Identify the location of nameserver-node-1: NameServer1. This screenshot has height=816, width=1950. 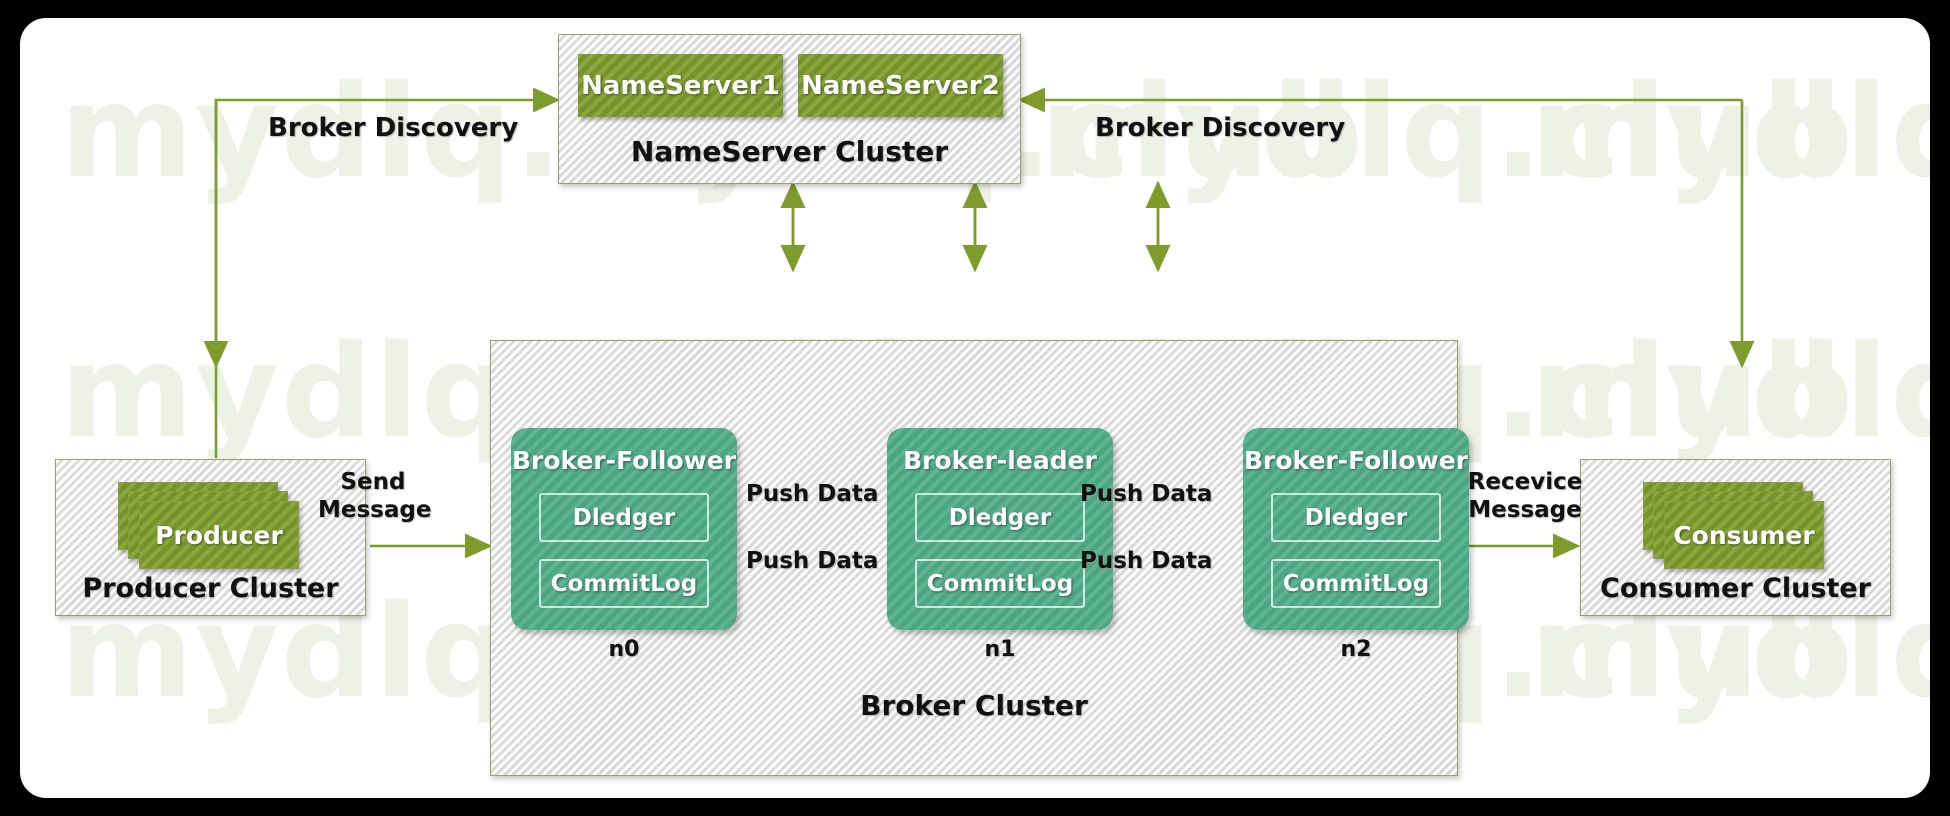
(680, 85).